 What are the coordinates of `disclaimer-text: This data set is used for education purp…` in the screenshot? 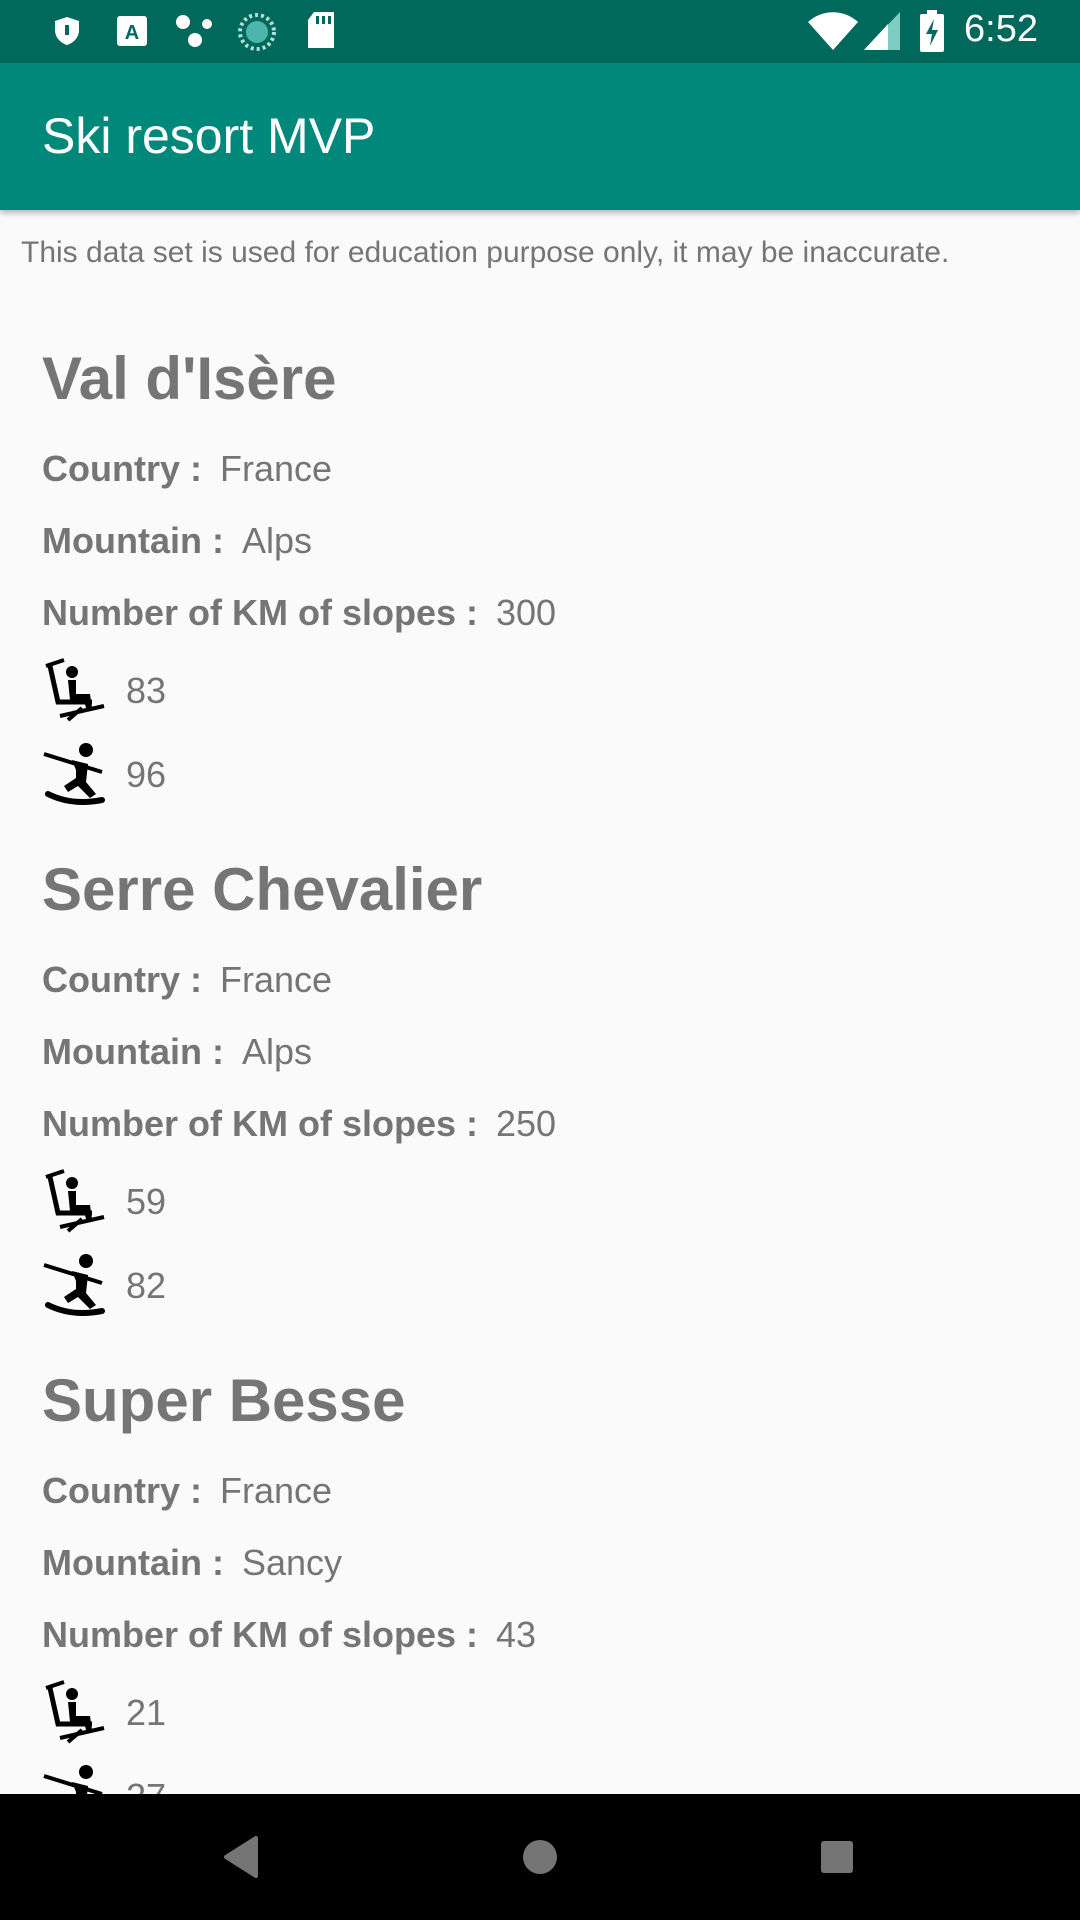 It's located at (485, 252).